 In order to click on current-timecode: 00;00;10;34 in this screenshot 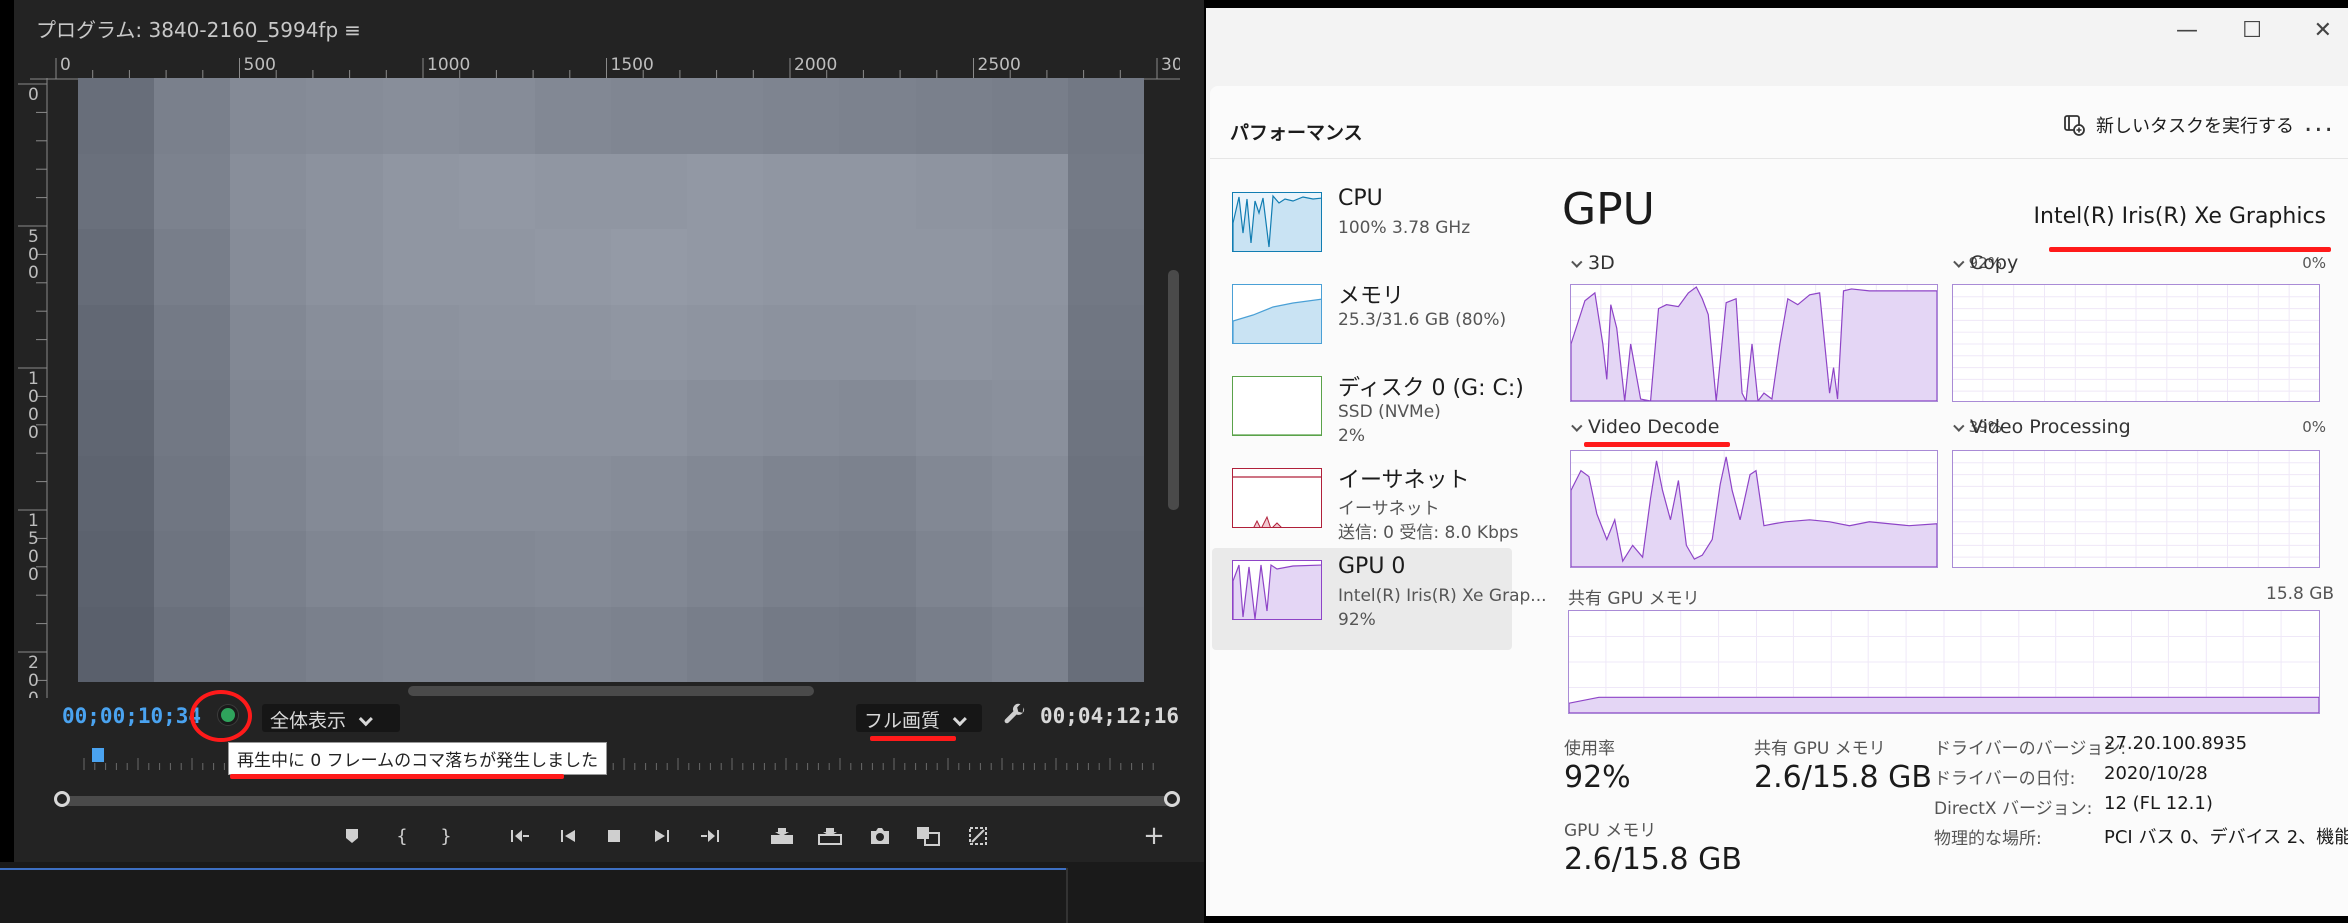, I will do `click(131, 716)`.